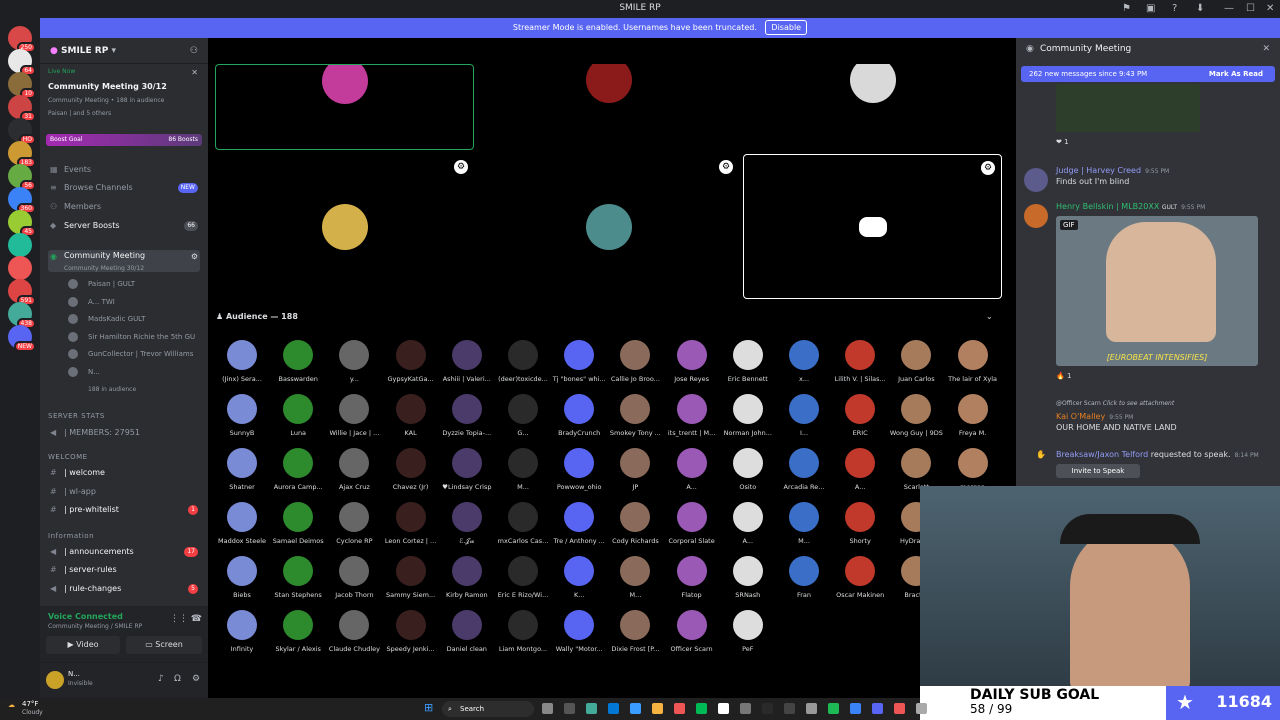  Describe the element at coordinates (467, 529) in the screenshot. I see `audience-member: ℰ.𝒥𝓌` at that location.